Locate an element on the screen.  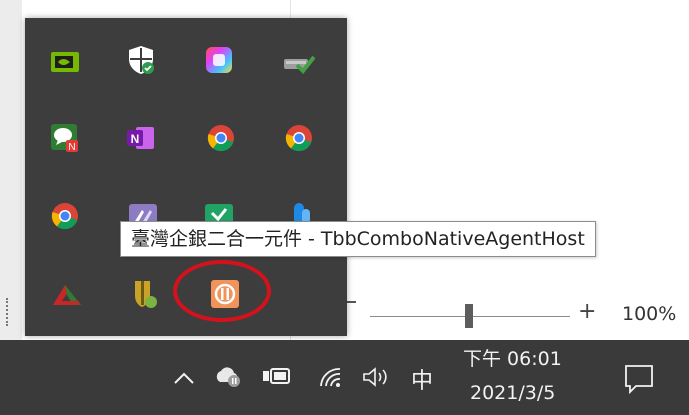
drive-check-icon is located at coordinates (299, 62).